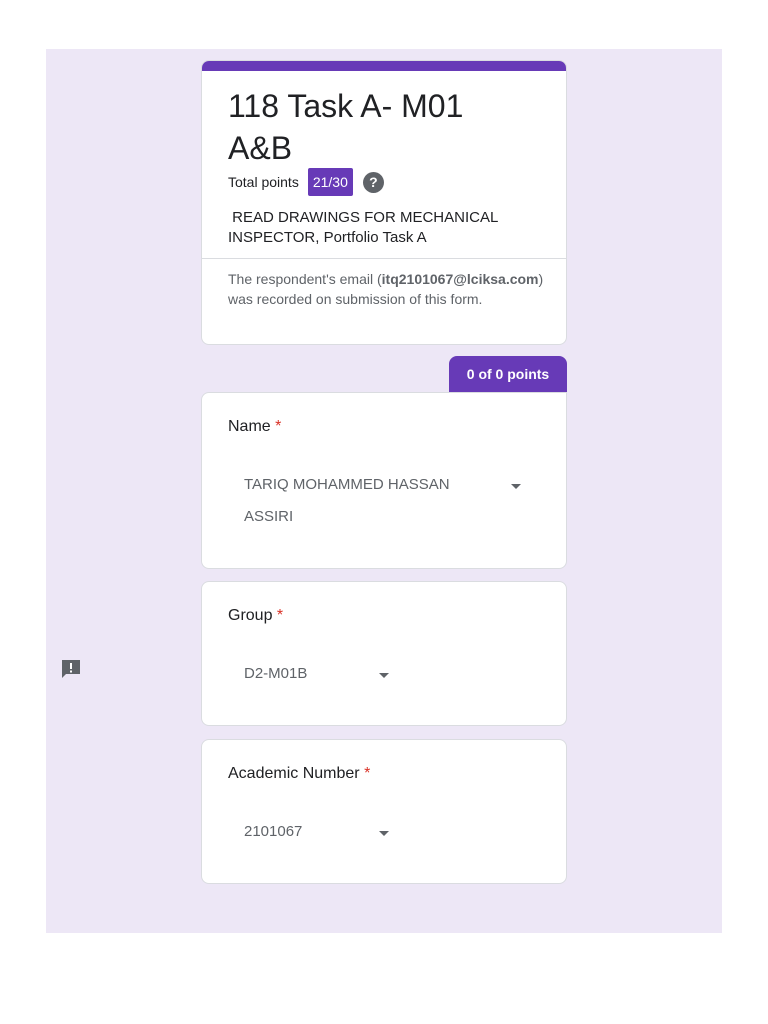  I want to click on total-points-row: Total points 21/30 ?, so click(306, 182).